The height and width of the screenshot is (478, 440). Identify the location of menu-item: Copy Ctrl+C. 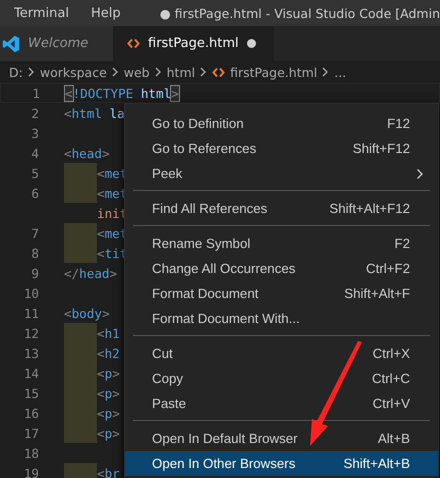
(281, 378).